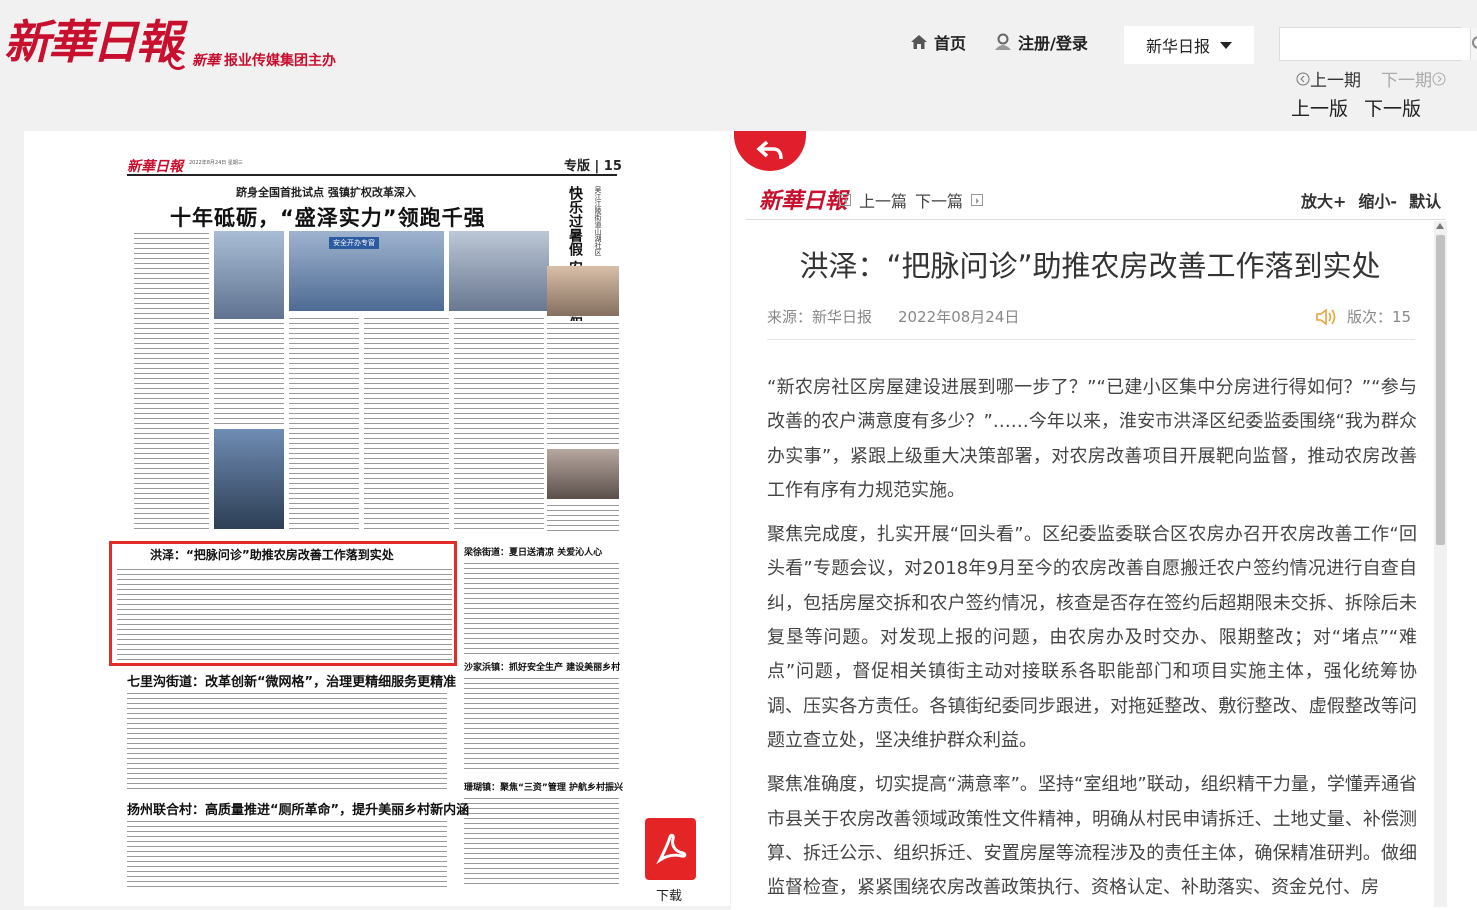 The height and width of the screenshot is (910, 1477). I want to click on caret-down-icon, so click(1226, 45).